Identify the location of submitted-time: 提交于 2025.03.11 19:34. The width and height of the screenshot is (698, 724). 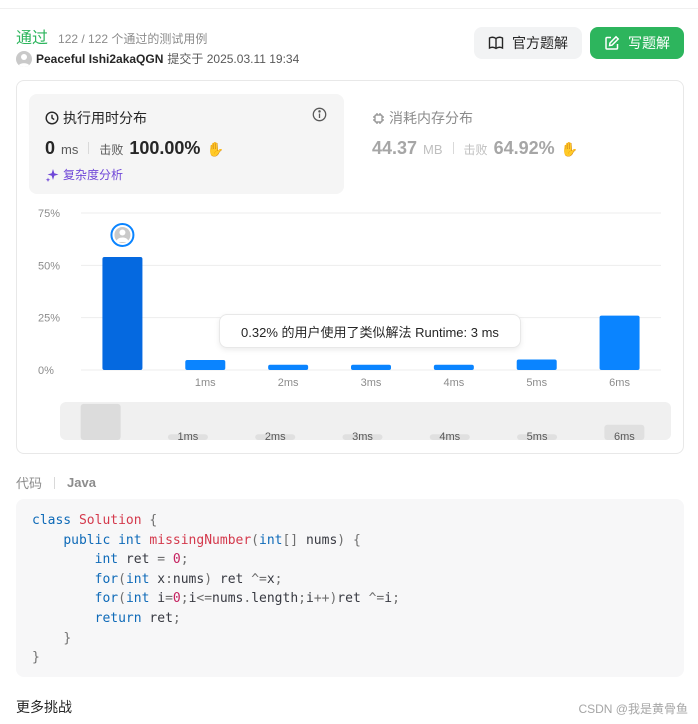
(233, 59).